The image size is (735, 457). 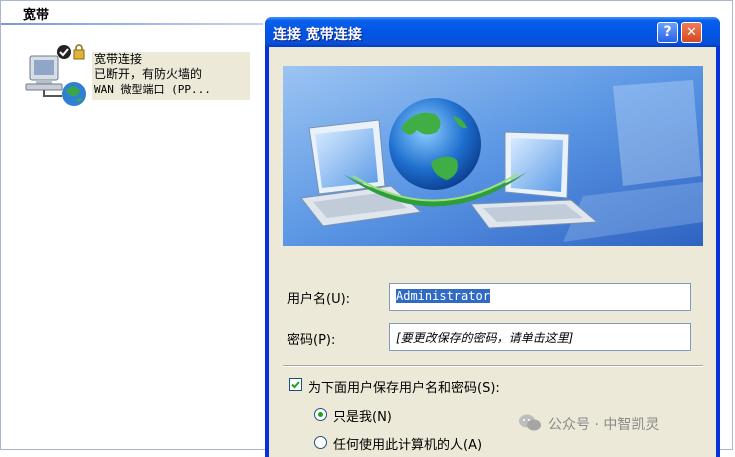 What do you see at coordinates (148, 74) in the screenshot?
I see `connection-status: 已断开，有防火墙的` at bounding box center [148, 74].